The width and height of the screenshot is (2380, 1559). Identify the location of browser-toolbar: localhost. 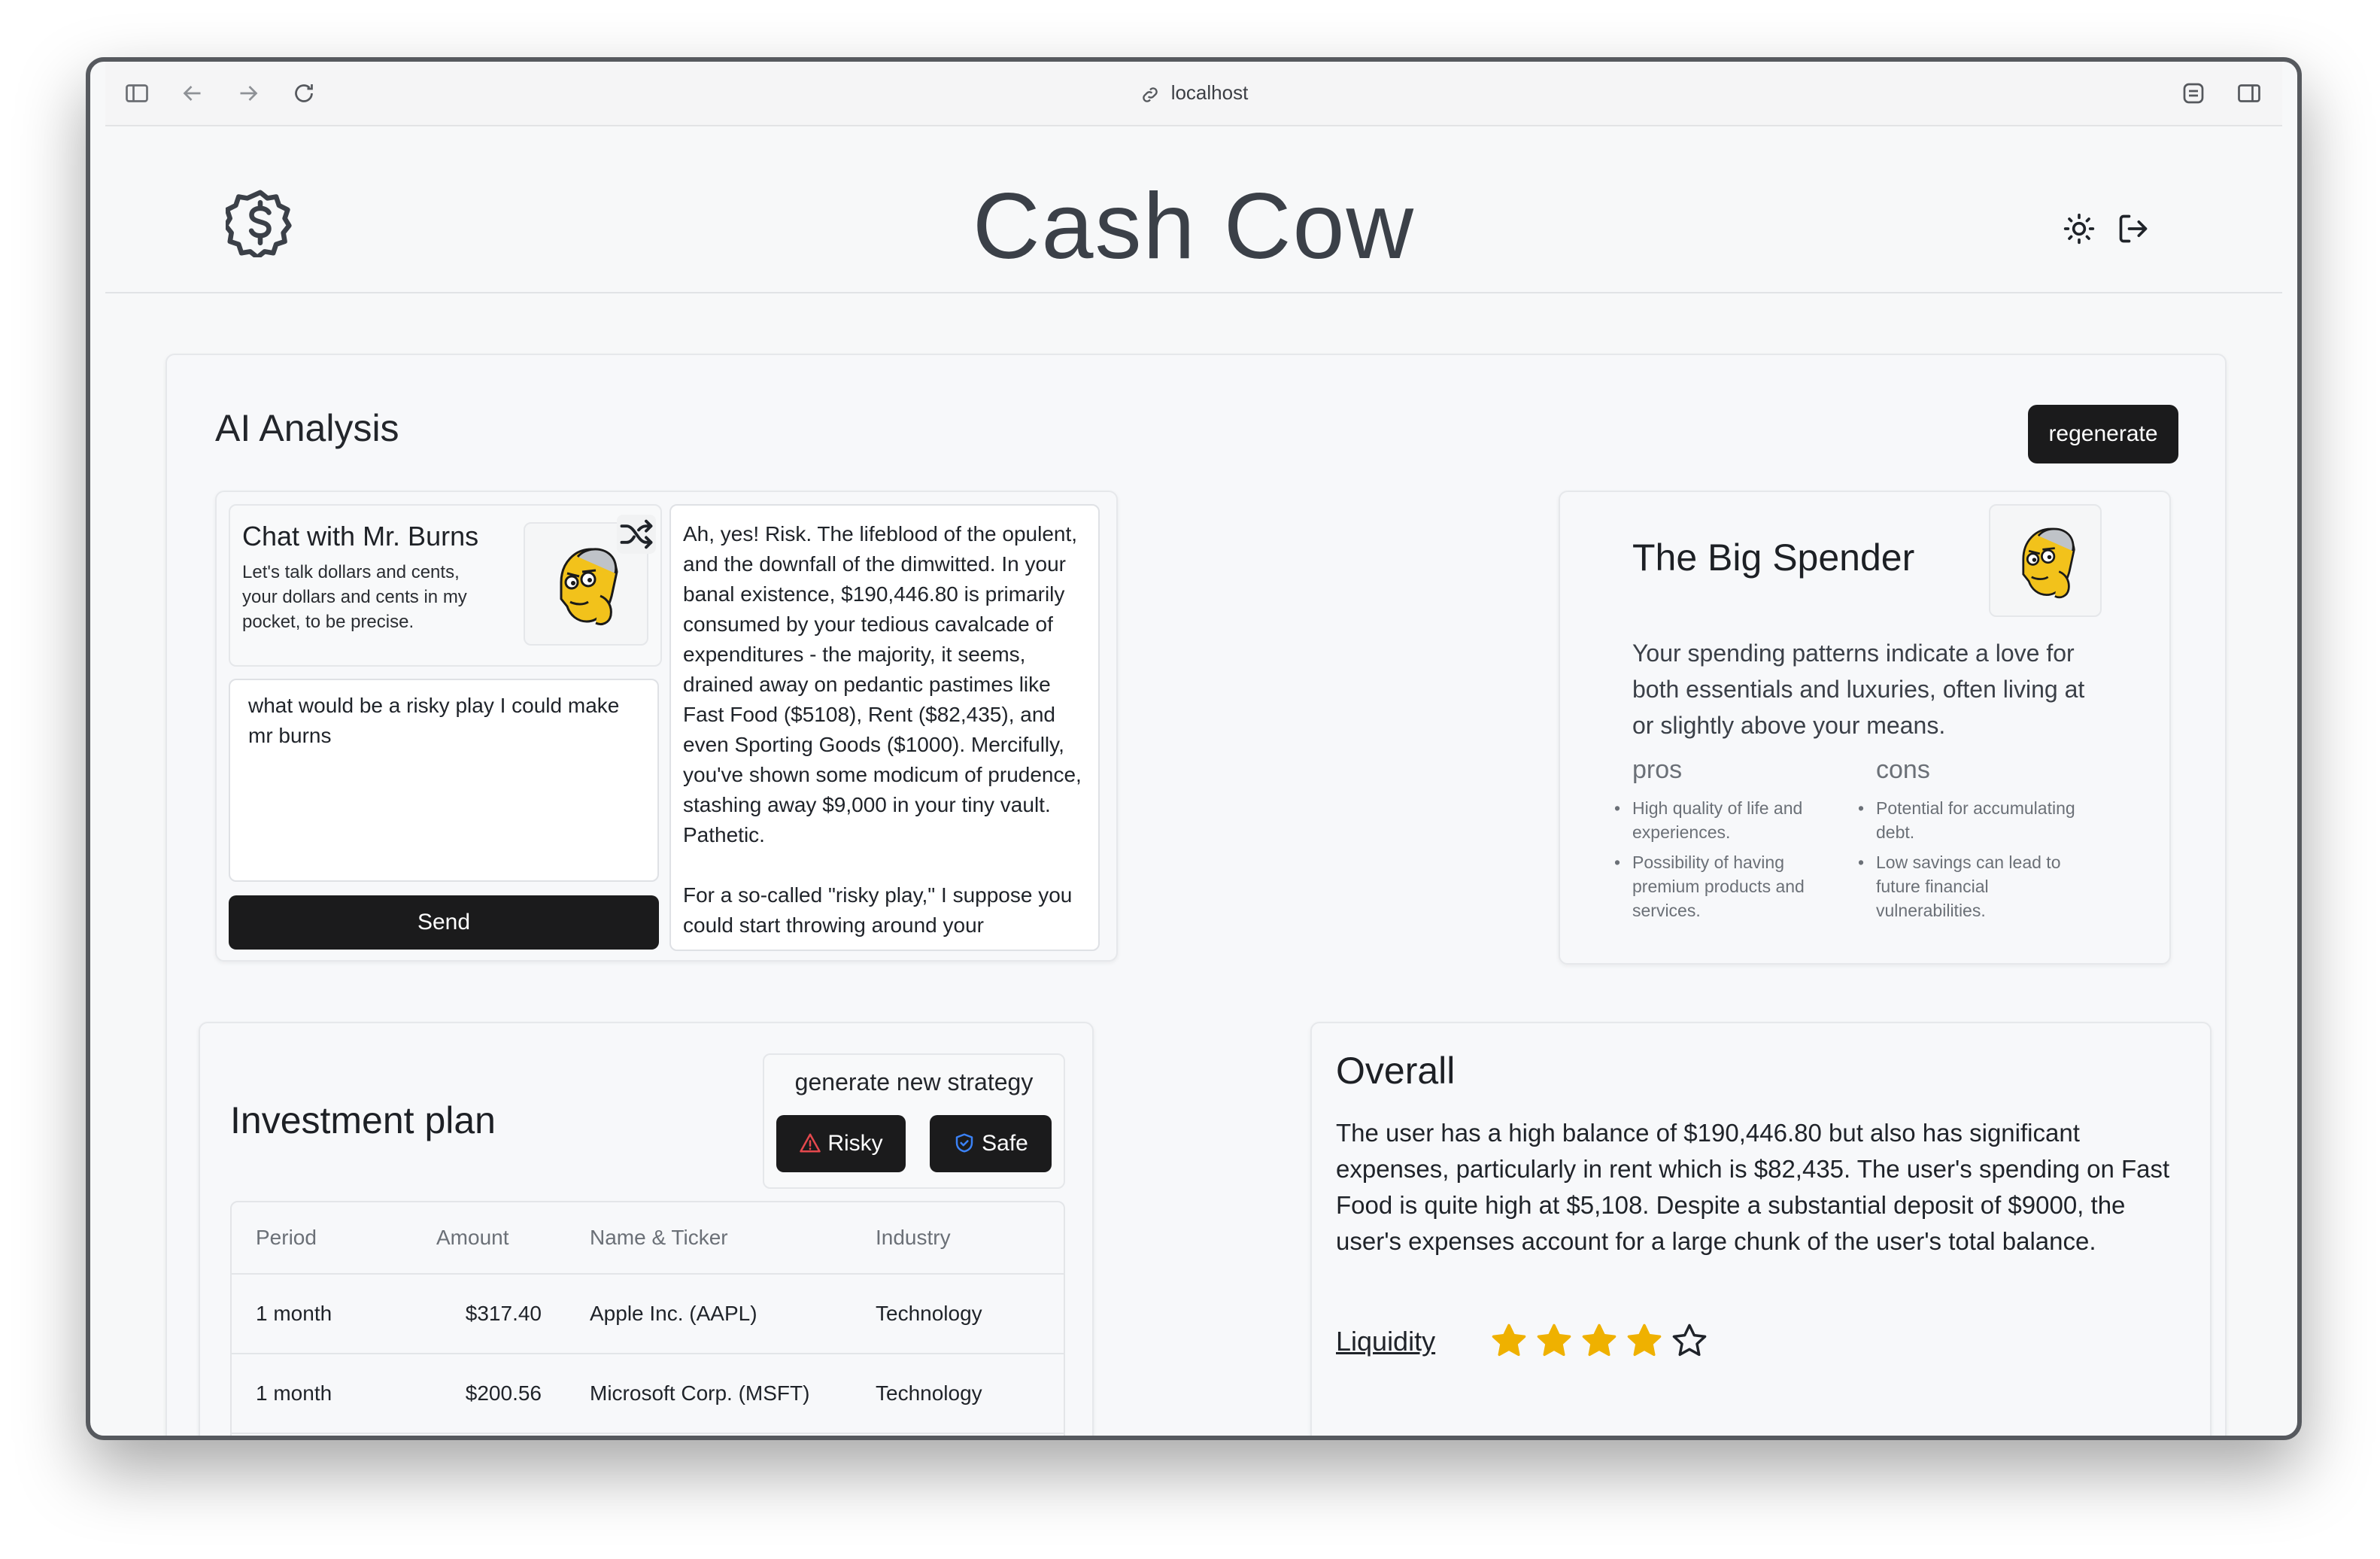
(1193, 94).